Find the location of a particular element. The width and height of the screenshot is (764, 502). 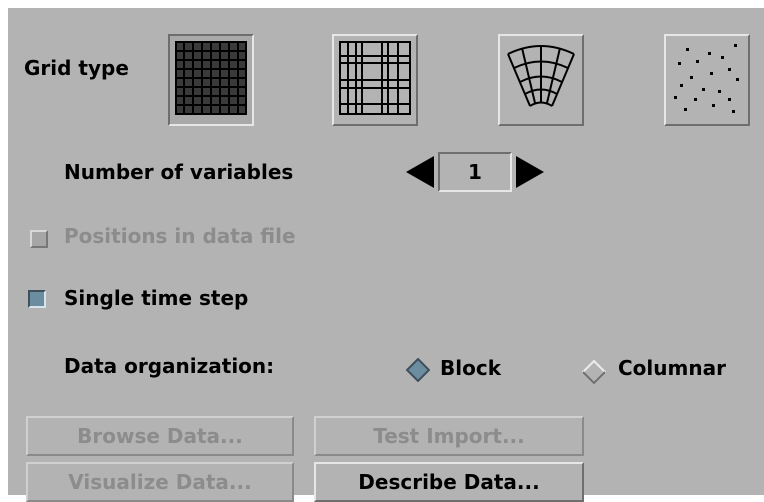

regular-grid-icon is located at coordinates (211, 78).